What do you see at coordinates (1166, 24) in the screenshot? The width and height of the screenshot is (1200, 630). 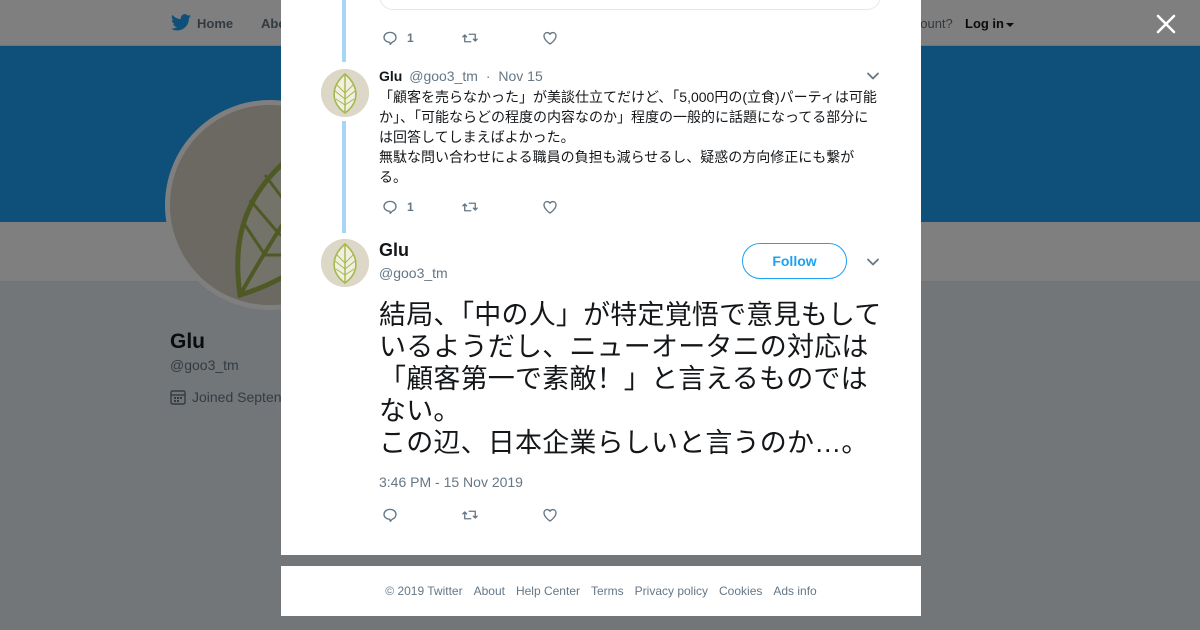 I see `close-icon` at bounding box center [1166, 24].